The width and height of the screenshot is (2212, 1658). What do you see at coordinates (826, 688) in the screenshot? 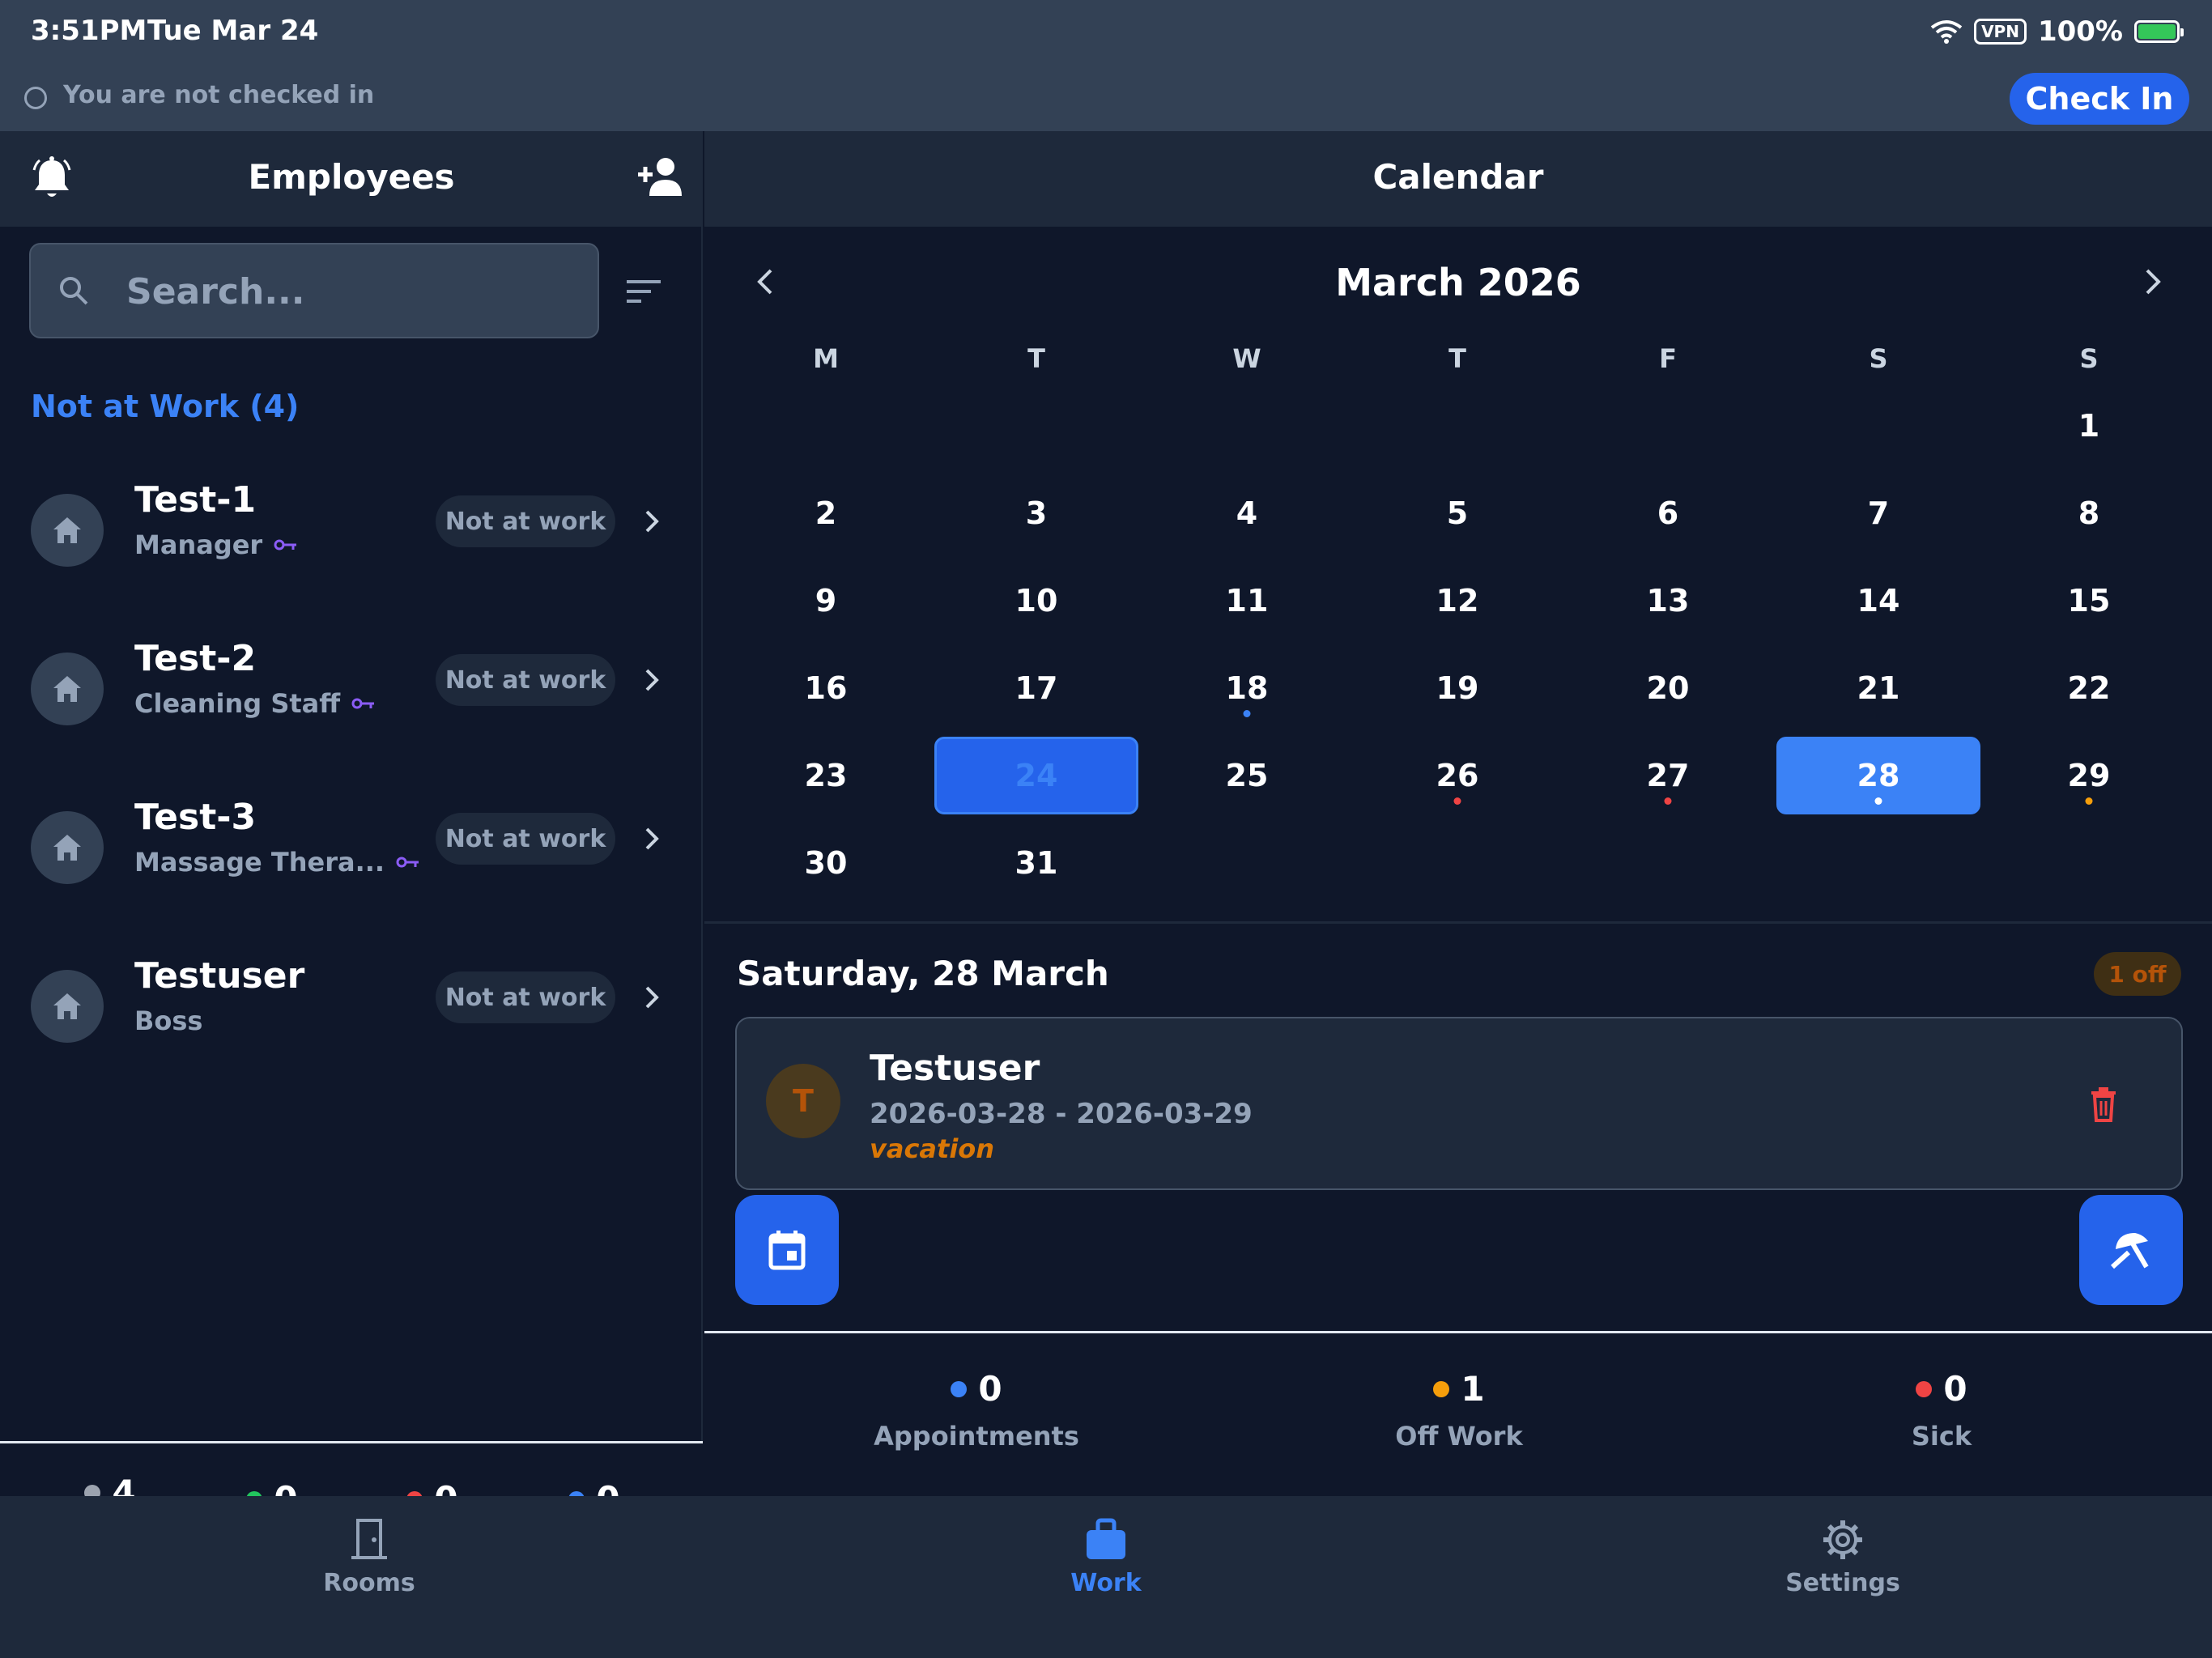
I see `calendar-day: 16` at bounding box center [826, 688].